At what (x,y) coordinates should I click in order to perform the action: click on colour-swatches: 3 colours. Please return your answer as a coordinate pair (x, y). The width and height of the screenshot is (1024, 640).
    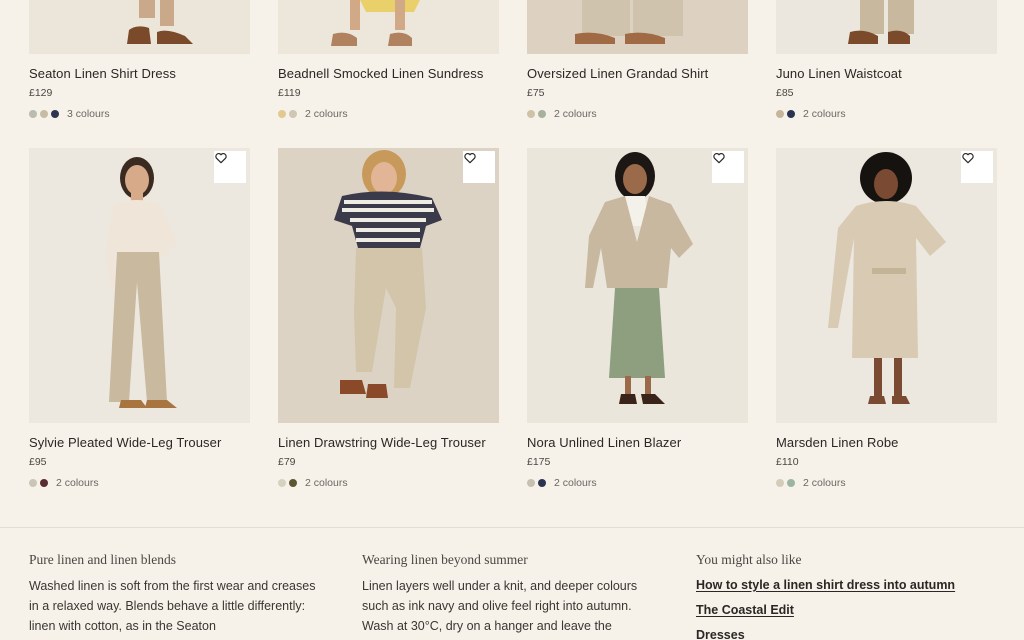
    Looking at the image, I should click on (139, 114).